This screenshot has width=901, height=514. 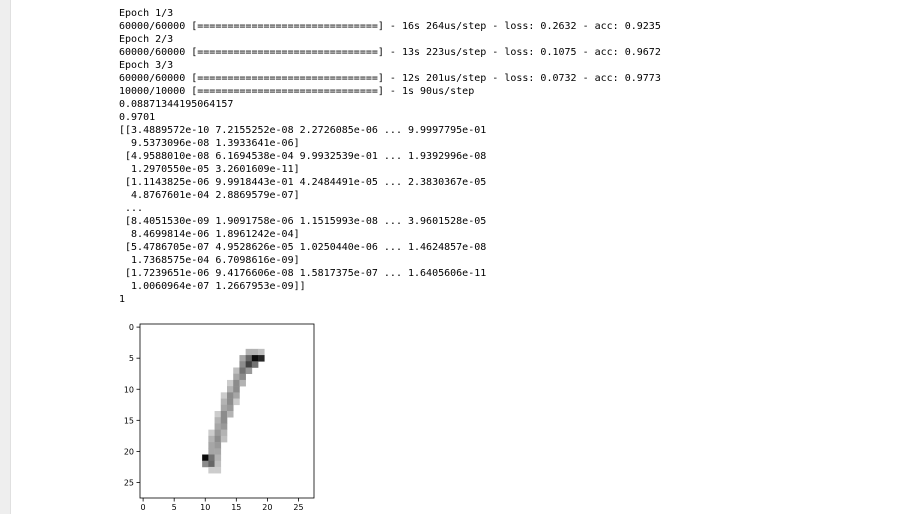 I want to click on output-line: 1.7368575e-04 6.7098616e-09], so click(x=209, y=260).